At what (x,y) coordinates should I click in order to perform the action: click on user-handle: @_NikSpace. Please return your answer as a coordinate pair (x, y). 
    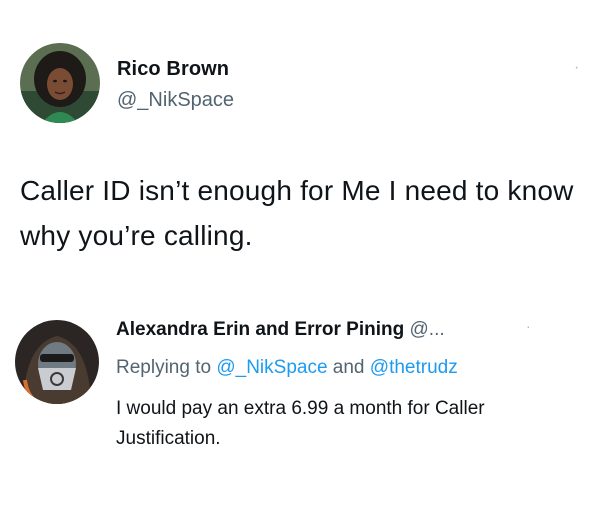
    Looking at the image, I should click on (175, 100).